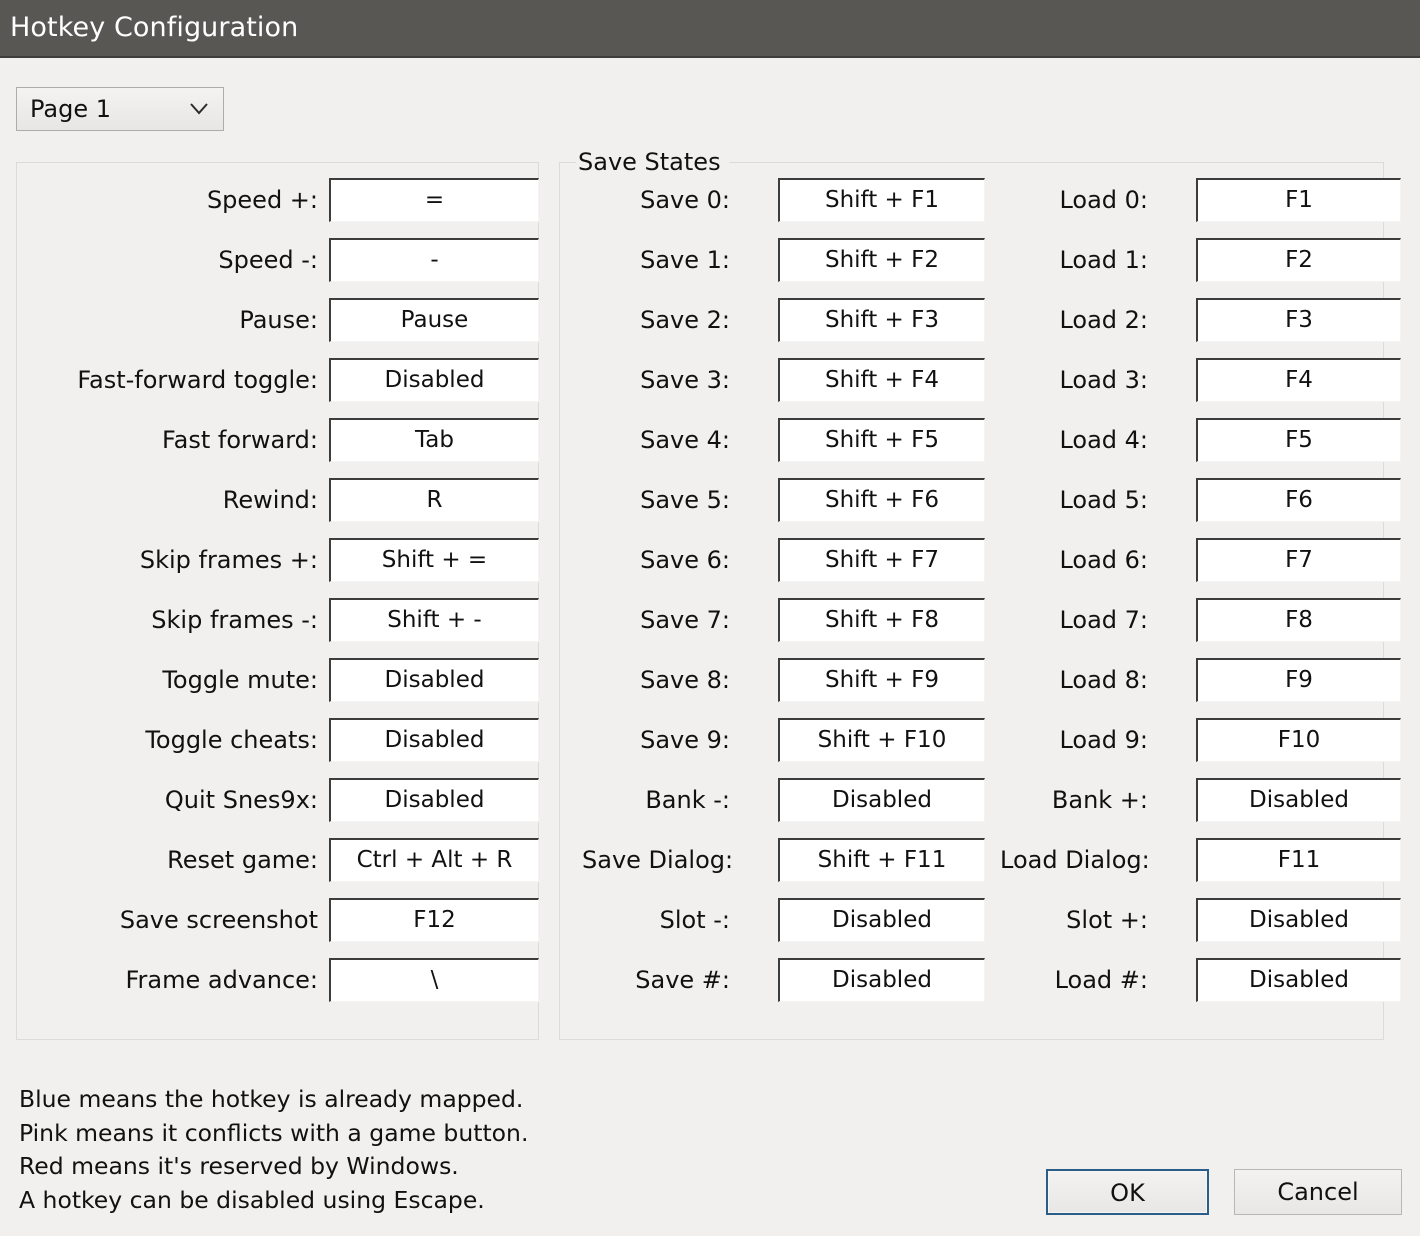 This screenshot has height=1236, width=1420. What do you see at coordinates (685, 440) in the screenshot?
I see `save-hotkey-label: Save 4:` at bounding box center [685, 440].